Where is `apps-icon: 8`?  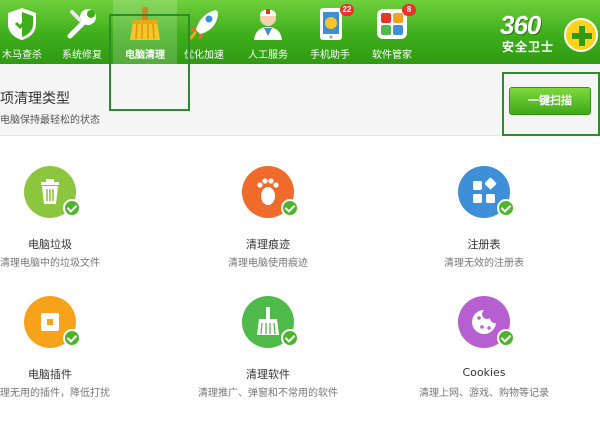
apps-icon: 8 is located at coordinates (395, 23).